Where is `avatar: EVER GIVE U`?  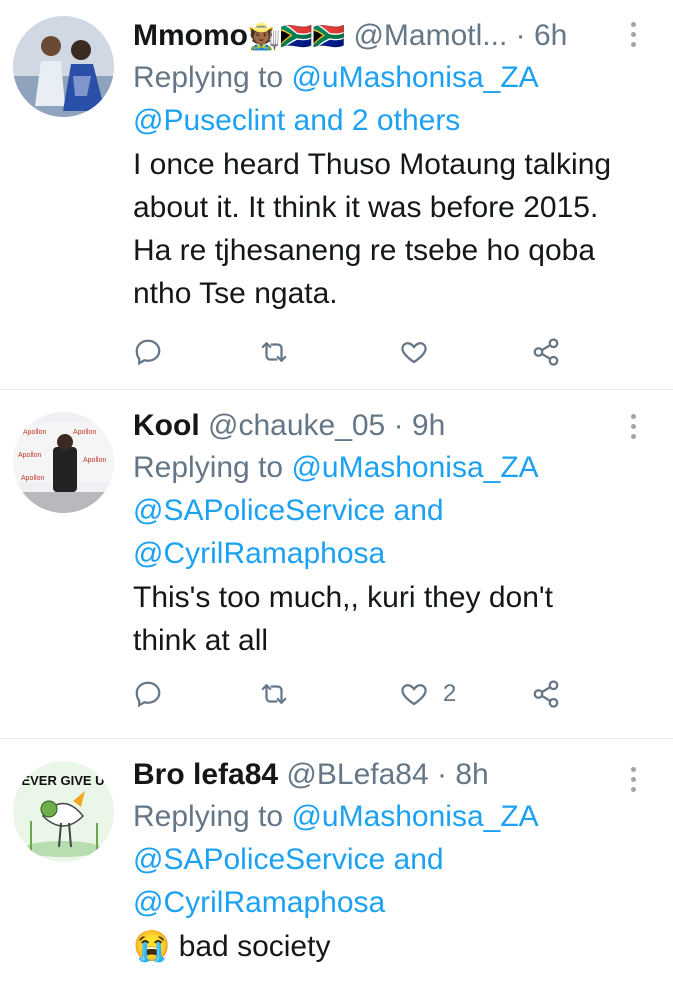 avatar: EVER GIVE U is located at coordinates (63, 811).